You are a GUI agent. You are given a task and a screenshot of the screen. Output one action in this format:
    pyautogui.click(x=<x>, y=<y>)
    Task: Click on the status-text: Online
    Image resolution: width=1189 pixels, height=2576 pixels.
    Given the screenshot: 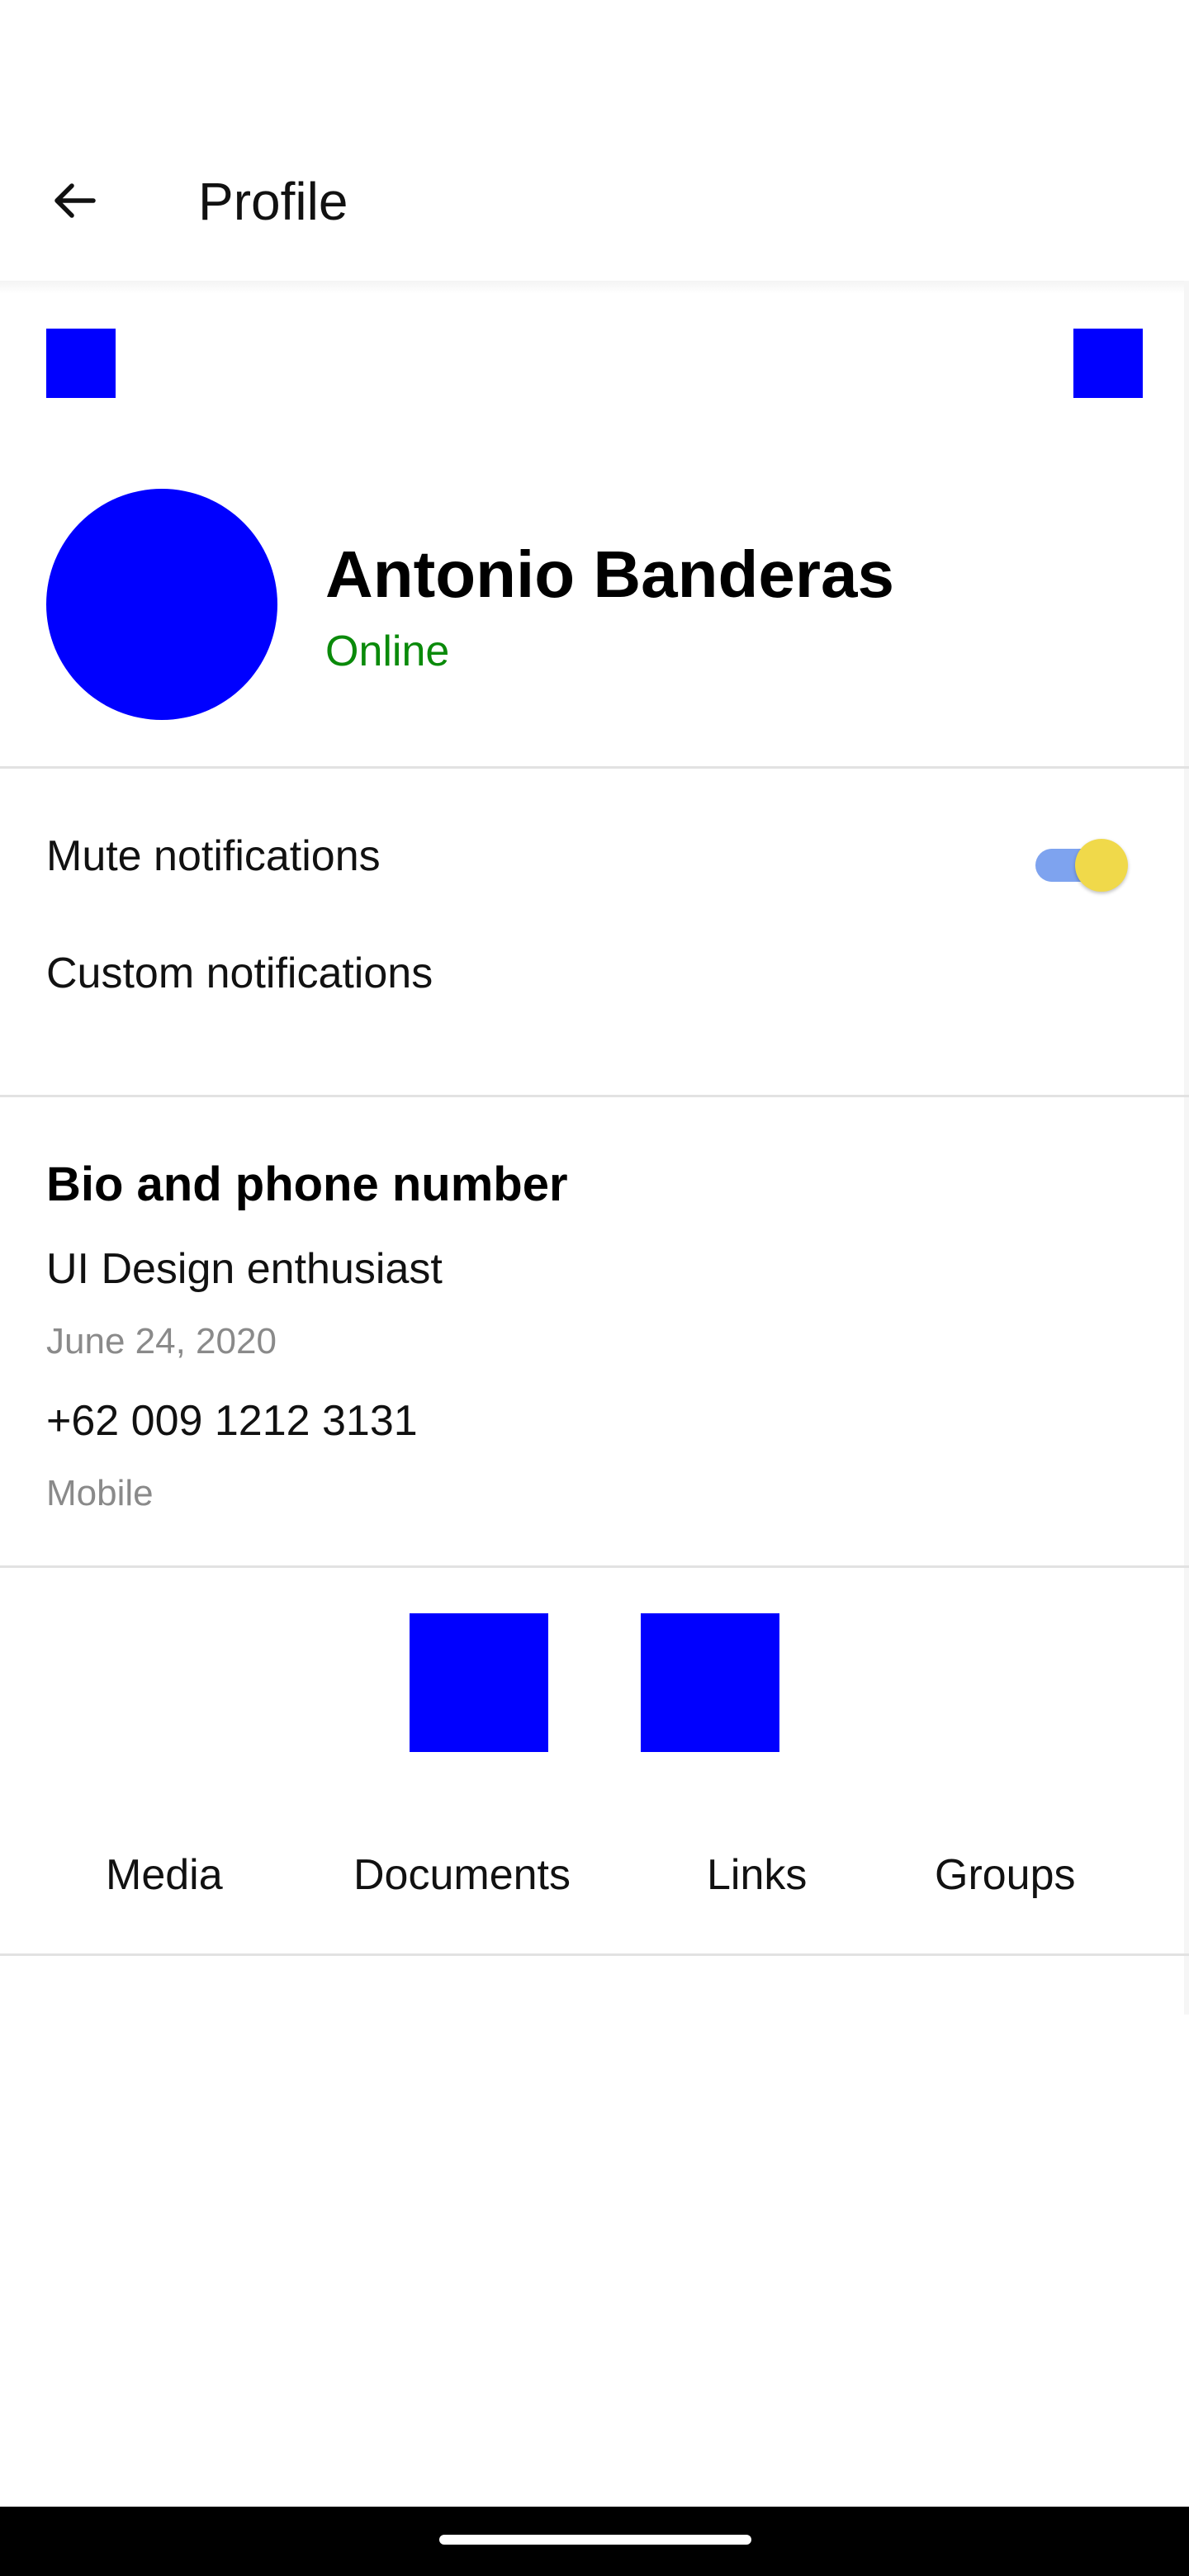 What is the action you would take?
    pyautogui.click(x=387, y=651)
    